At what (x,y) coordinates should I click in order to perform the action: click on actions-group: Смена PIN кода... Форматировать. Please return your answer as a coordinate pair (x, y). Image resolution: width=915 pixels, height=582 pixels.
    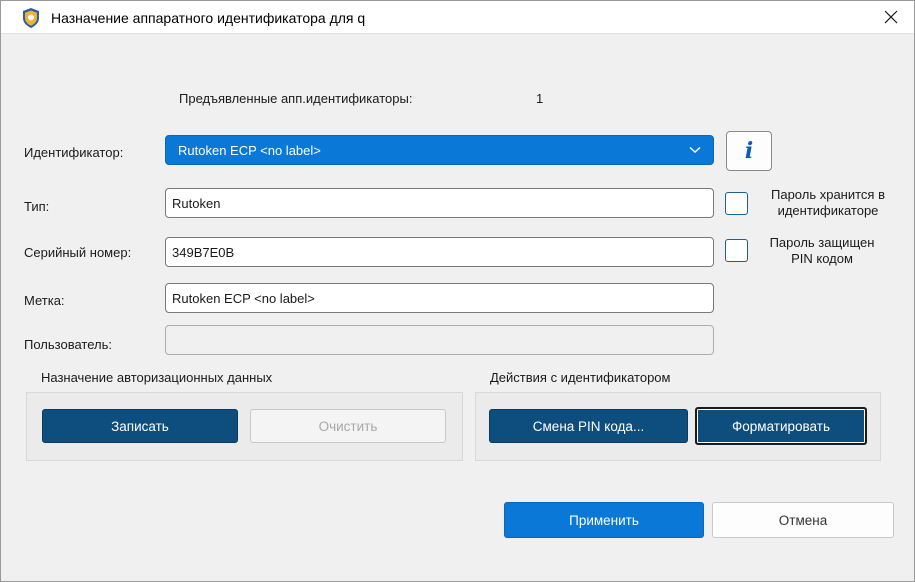
    Looking at the image, I should click on (678, 426).